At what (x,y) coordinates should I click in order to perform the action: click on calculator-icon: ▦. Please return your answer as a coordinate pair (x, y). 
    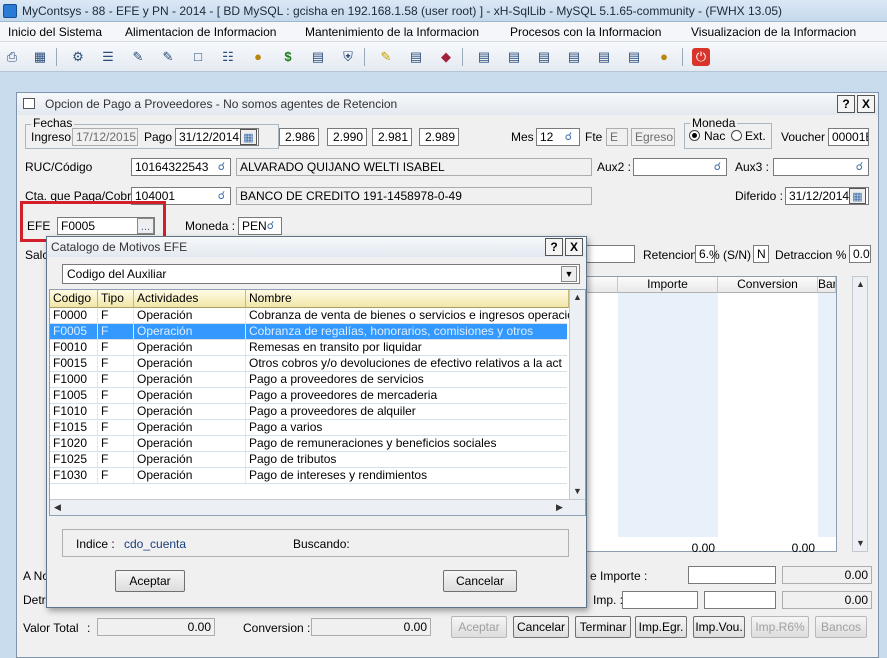
    Looking at the image, I should click on (40, 57).